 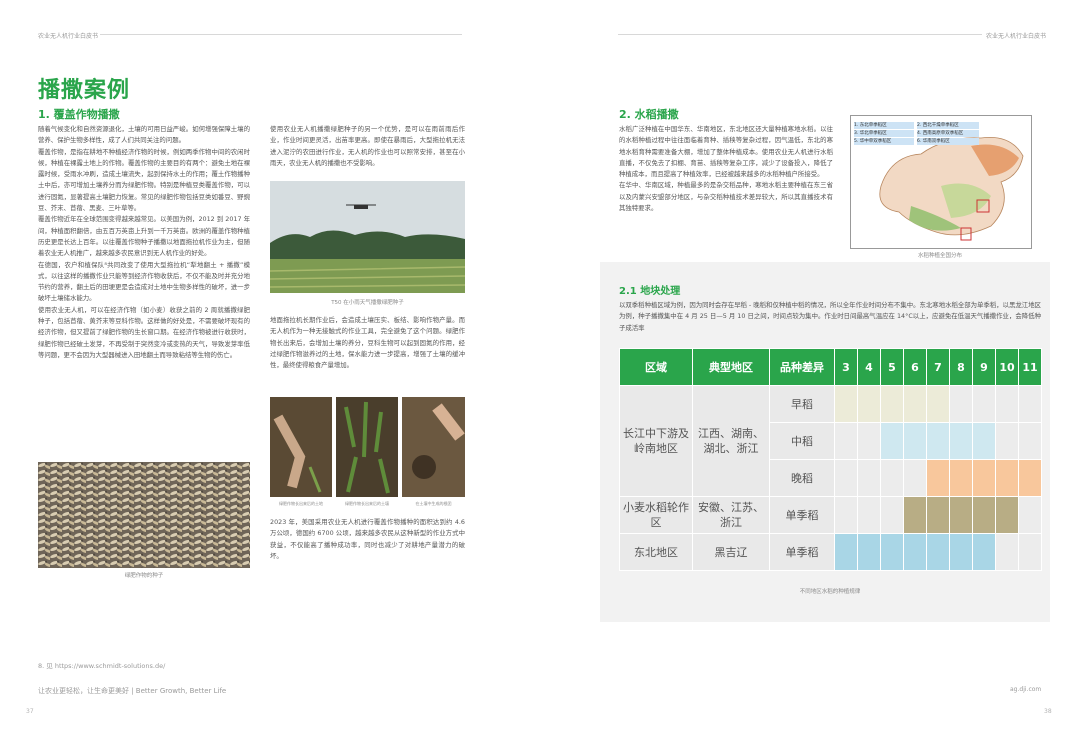 What do you see at coordinates (961, 367) in the screenshot?
I see `header-month: 8` at bounding box center [961, 367].